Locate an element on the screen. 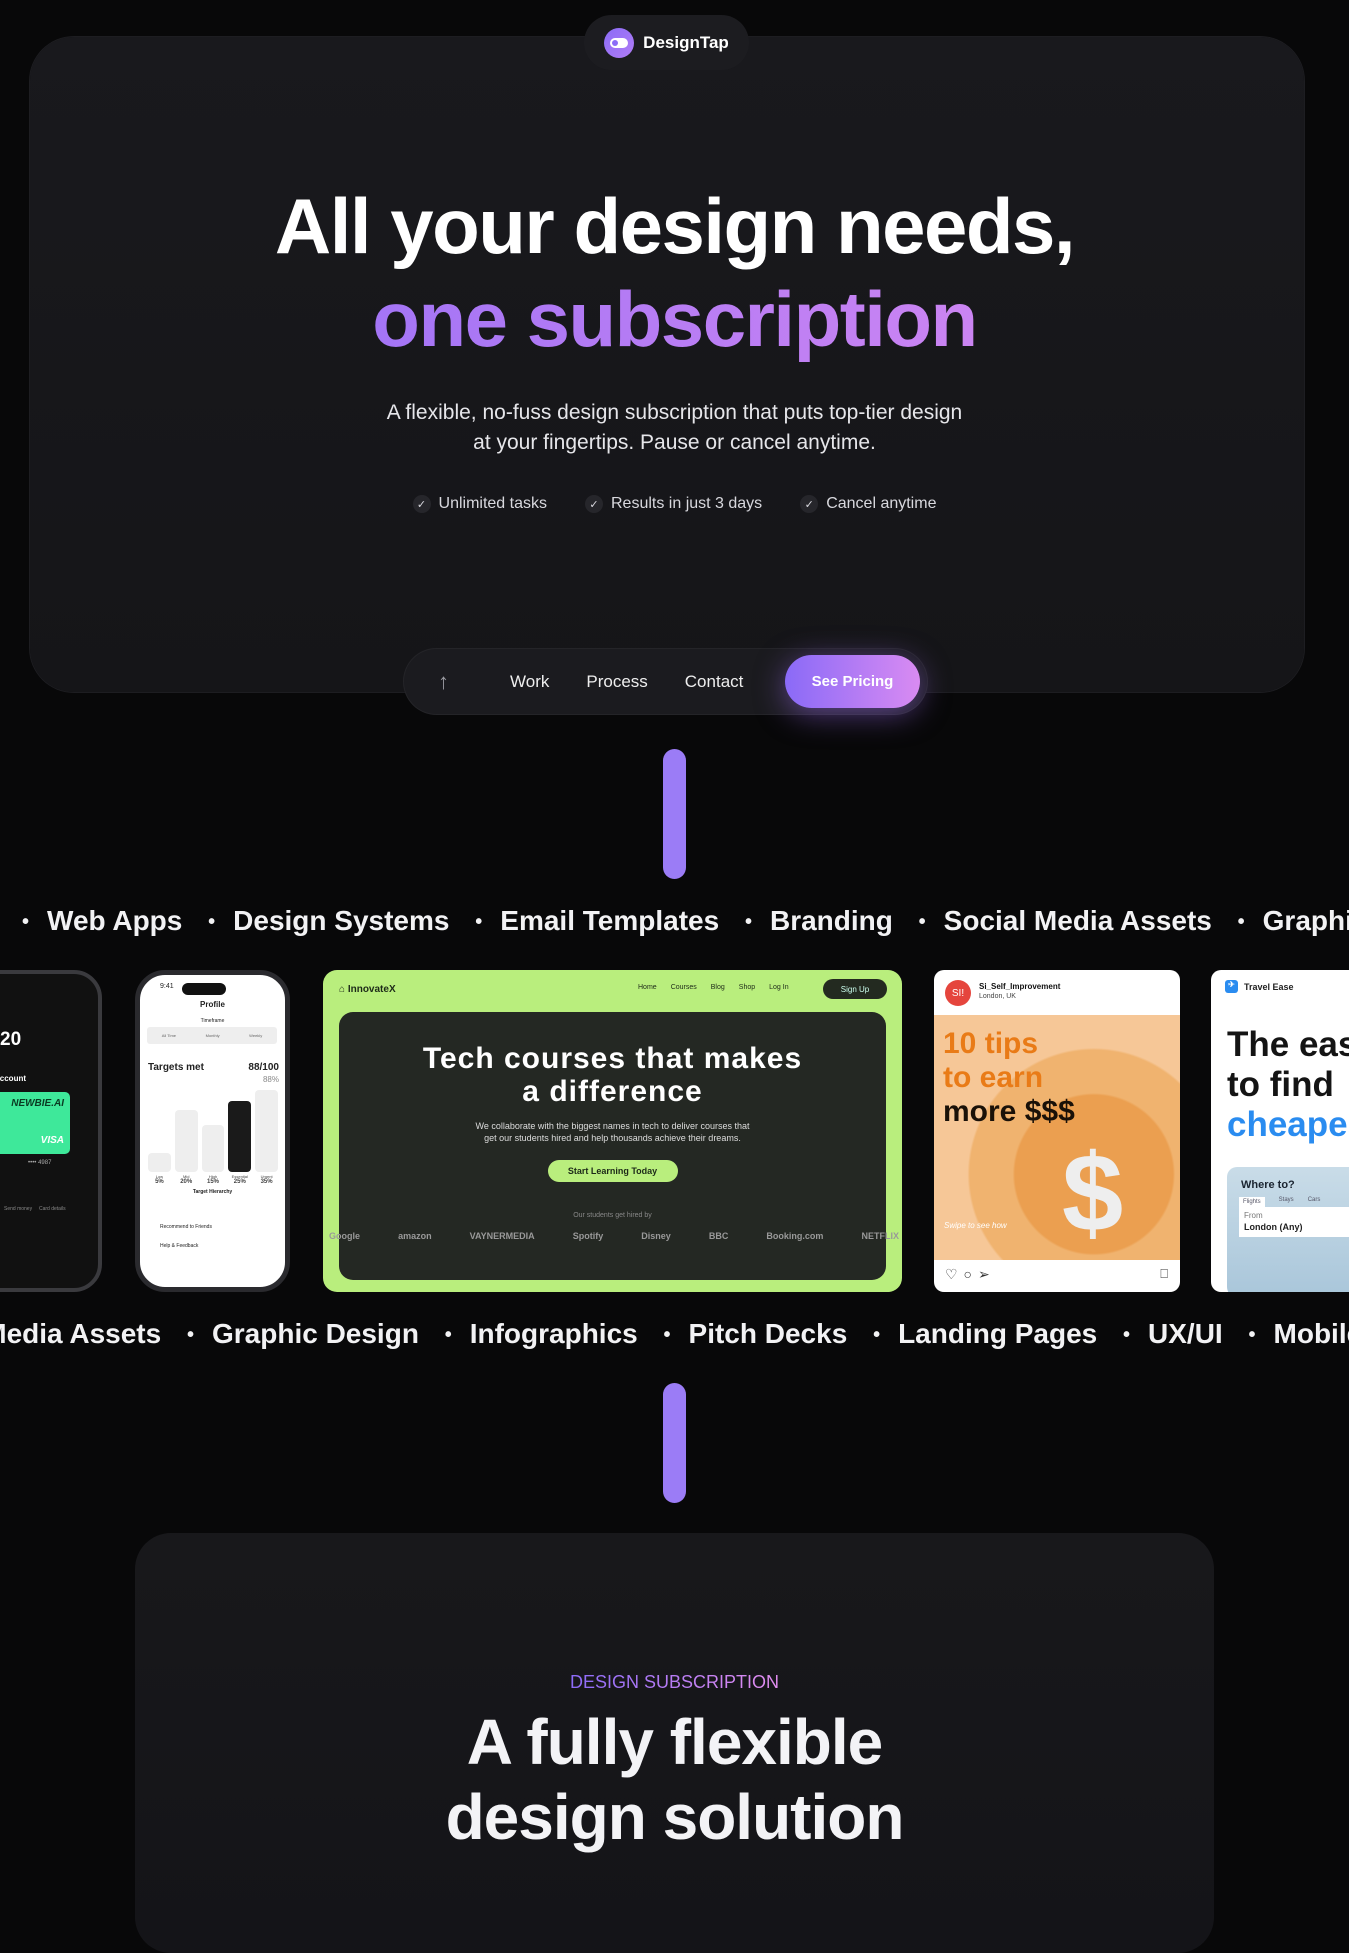 The height and width of the screenshot is (1953, 1349). web-cta-button: Start Learning Today is located at coordinates (612, 1171).